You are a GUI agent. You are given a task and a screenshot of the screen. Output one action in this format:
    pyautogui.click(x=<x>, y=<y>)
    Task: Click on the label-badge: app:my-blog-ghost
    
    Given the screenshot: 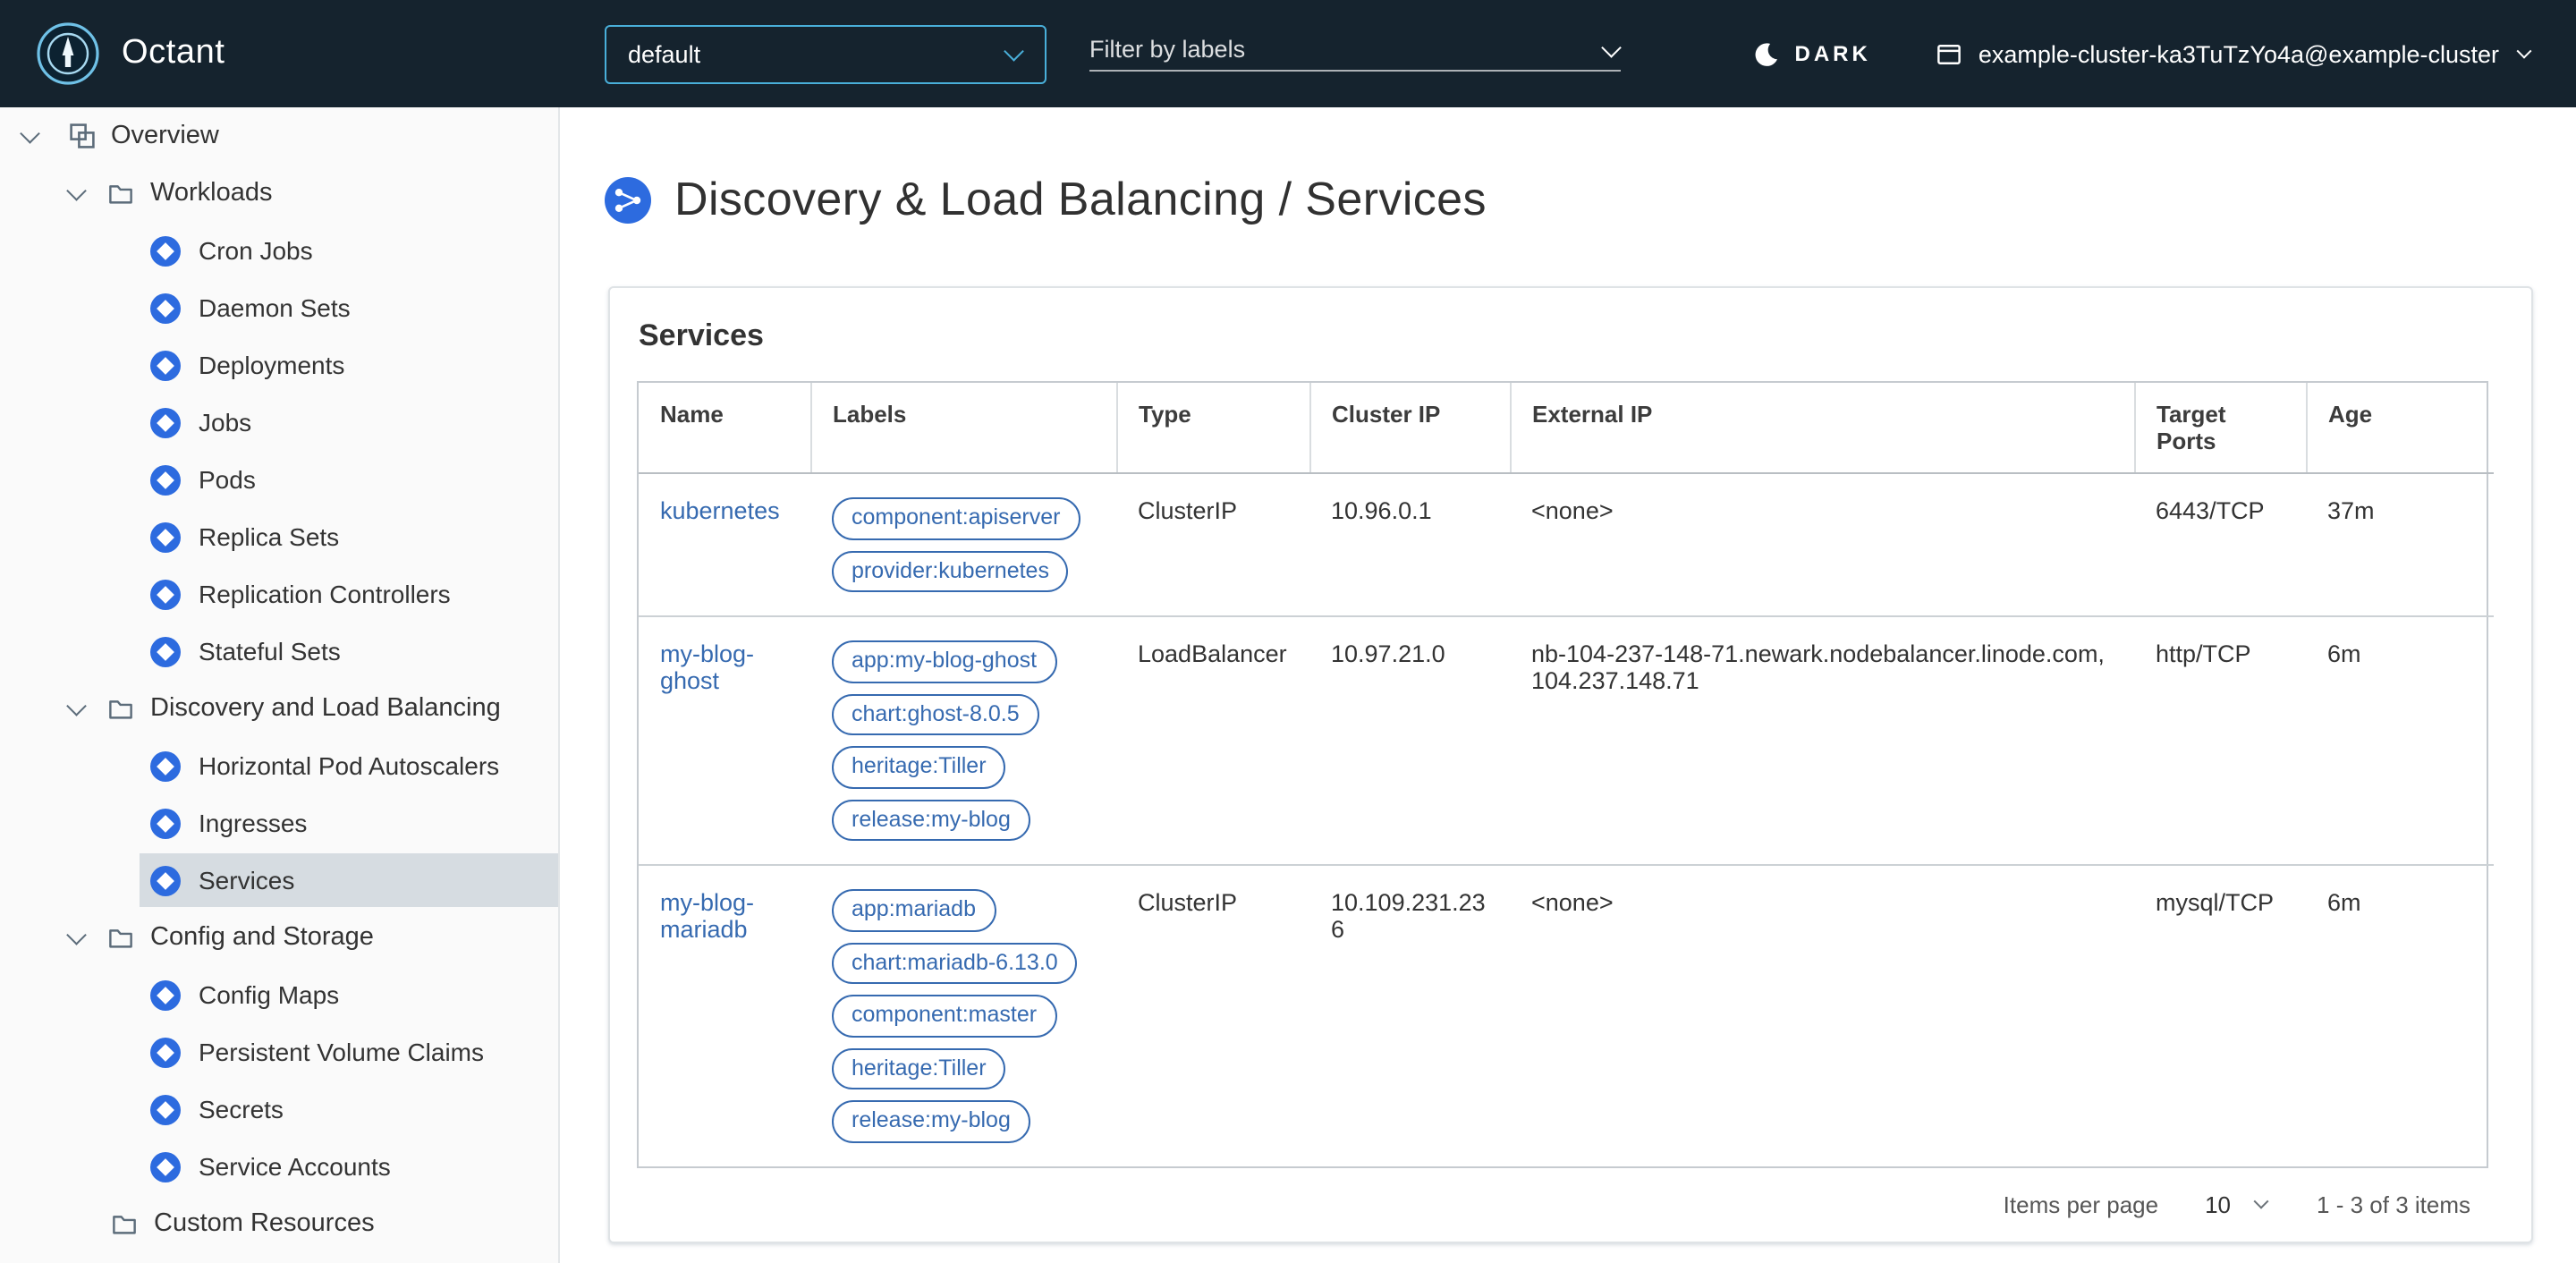 What is the action you would take?
    pyautogui.click(x=944, y=661)
    